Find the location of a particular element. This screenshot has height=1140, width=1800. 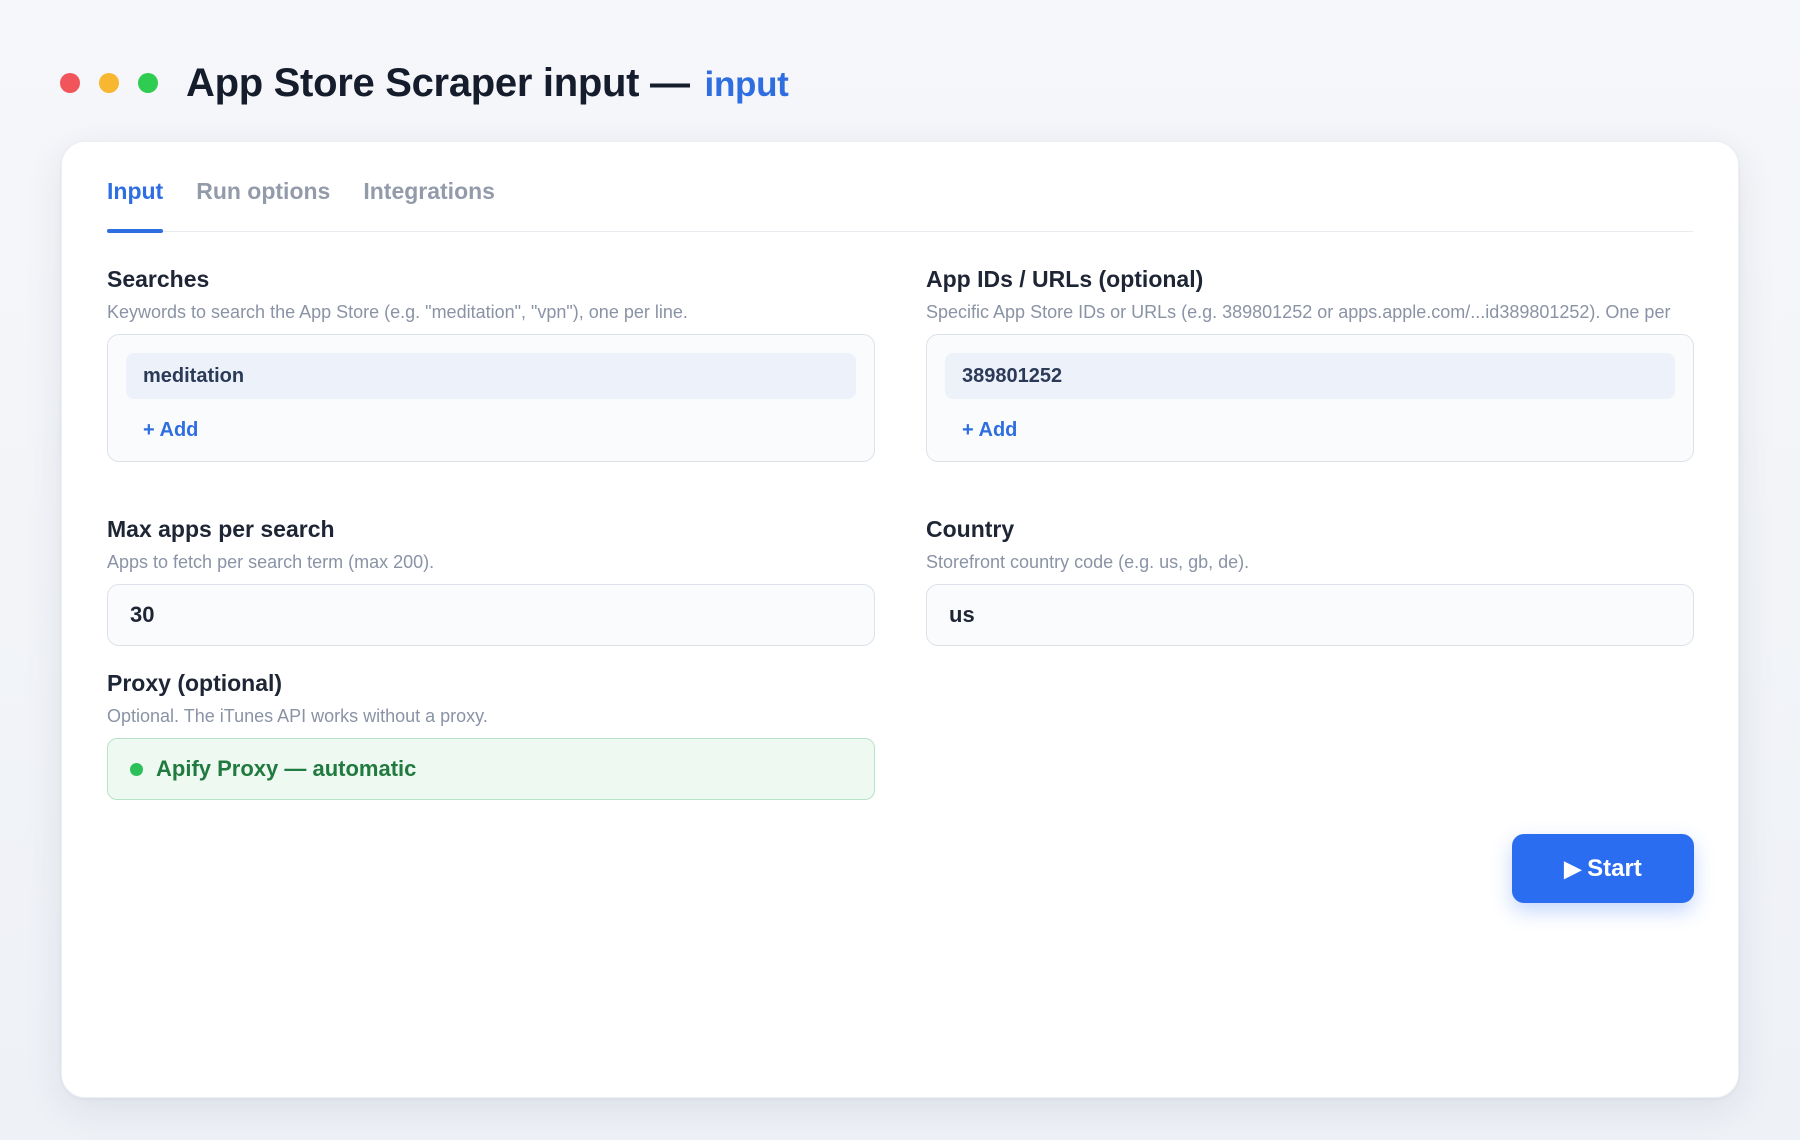

app-ids-list: 389801252 + Add is located at coordinates (1310, 398).